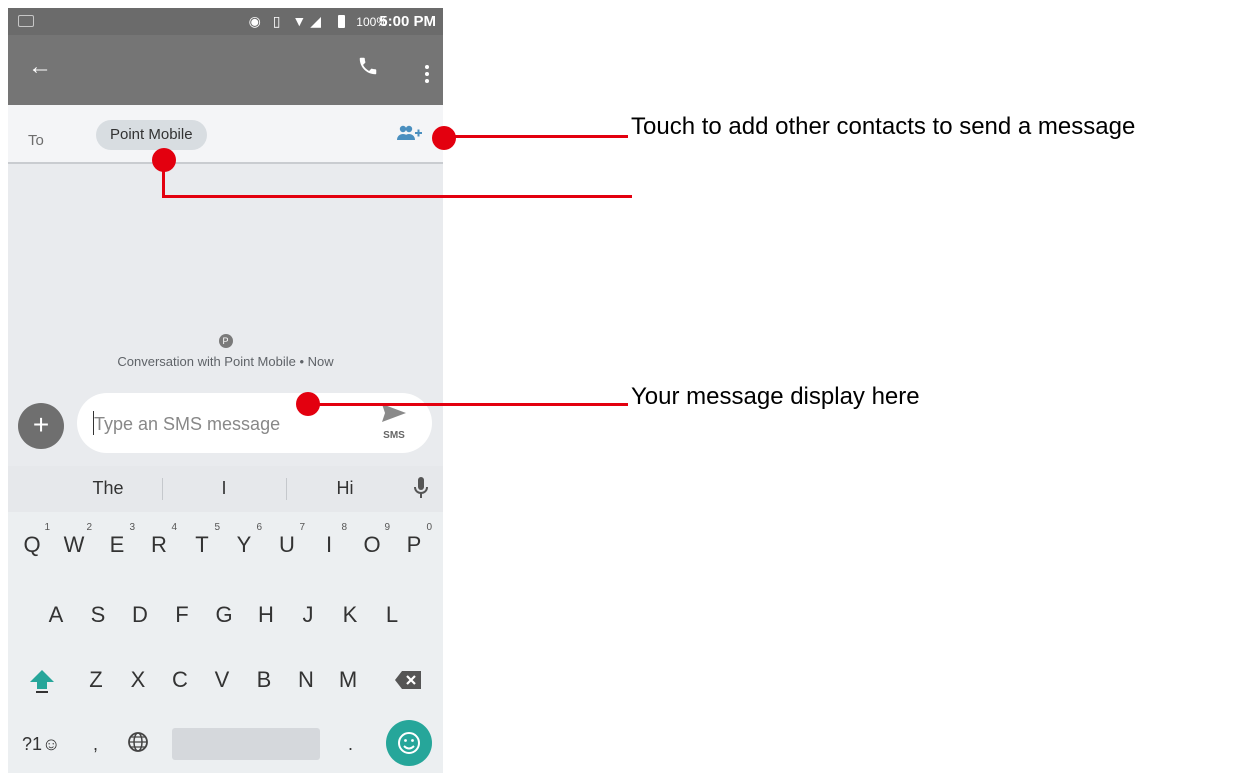 This screenshot has width=1256, height=773. I want to click on key-period: ., so click(350, 744).